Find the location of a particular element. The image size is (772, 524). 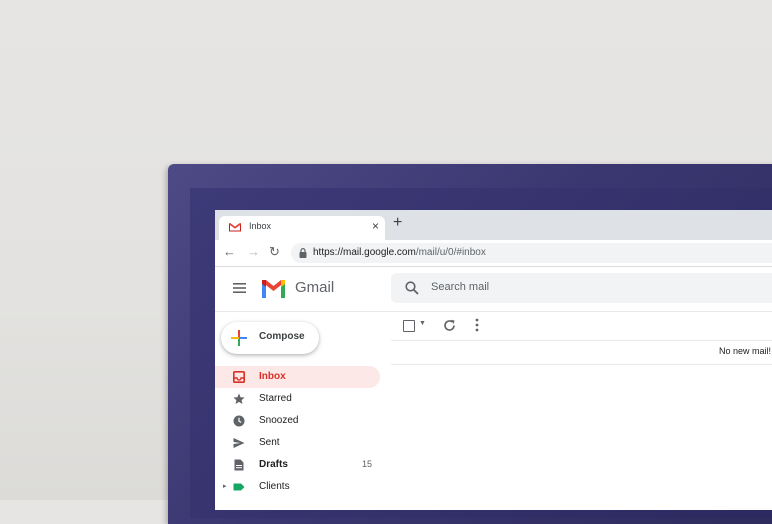

compose-plus-icon is located at coordinates (239, 338).